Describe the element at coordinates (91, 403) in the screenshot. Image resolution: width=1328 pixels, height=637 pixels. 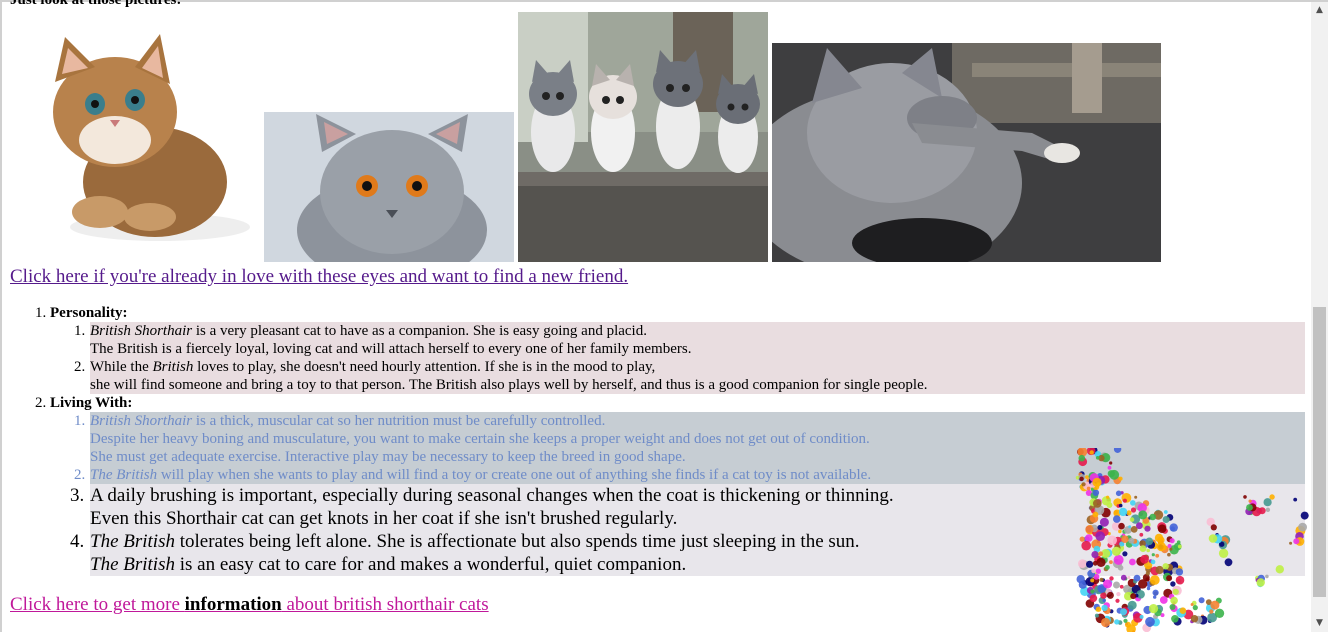
I see `living-with-label: Living With:` at that location.